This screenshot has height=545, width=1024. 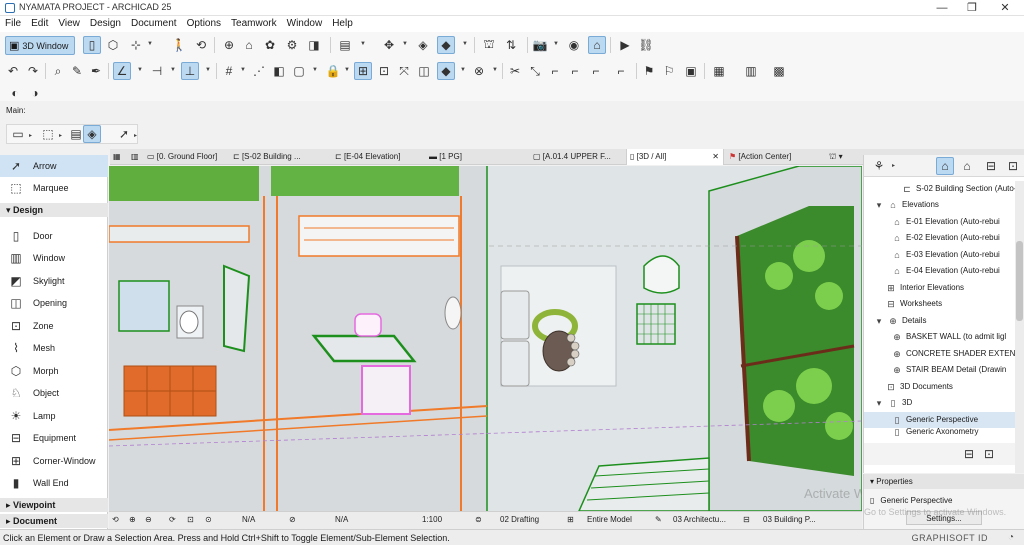 What do you see at coordinates (18, 134) in the screenshot?
I see `single-select-icon: ▭` at bounding box center [18, 134].